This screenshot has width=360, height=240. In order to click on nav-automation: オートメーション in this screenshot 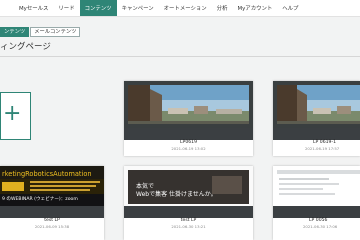, I will do `click(185, 8)`.